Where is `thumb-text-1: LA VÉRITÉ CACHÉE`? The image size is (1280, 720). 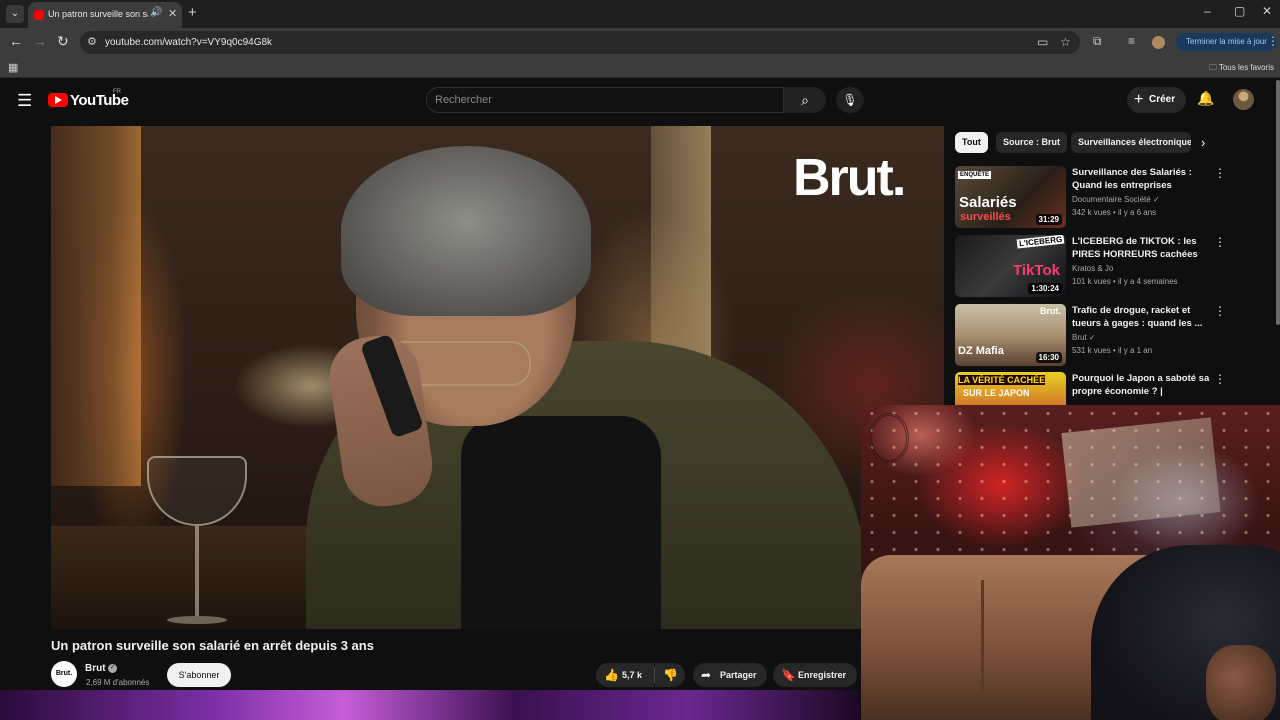 thumb-text-1: LA VÉRITÉ CACHÉE is located at coordinates (1002, 380).